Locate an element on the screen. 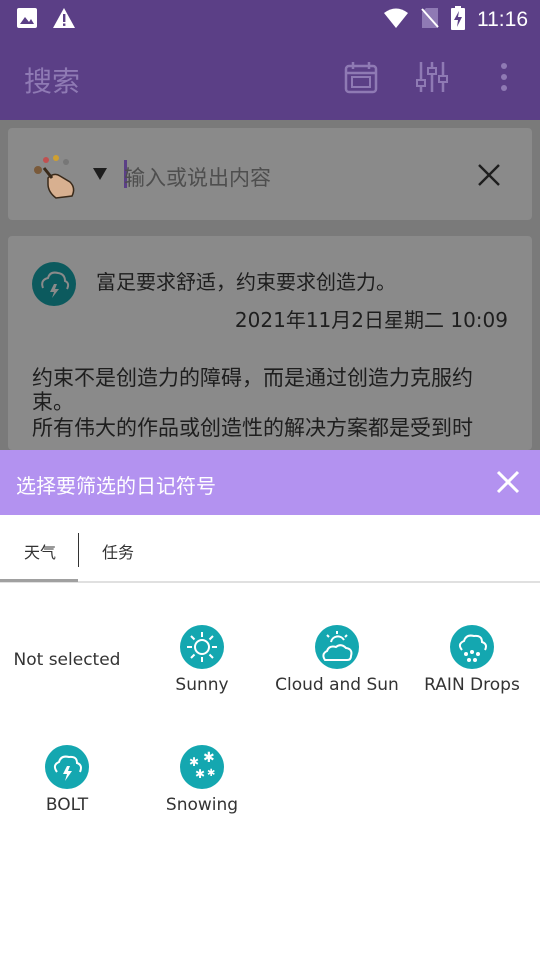 The height and width of the screenshot is (960, 540). weather-option-snowing: ✱ ✱ ✱ ✱ Snowing is located at coordinates (202, 780).